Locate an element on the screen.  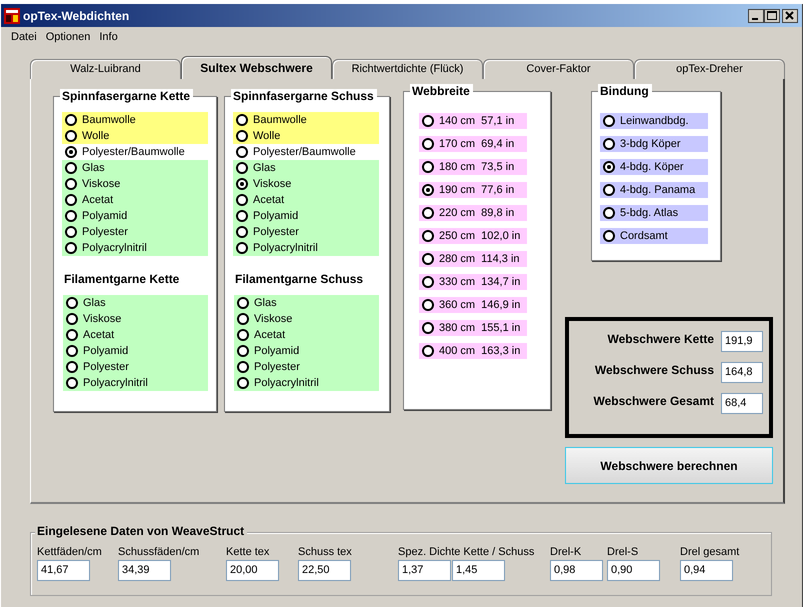
radio-option: 4-bdg. Köper is located at coordinates (654, 167).